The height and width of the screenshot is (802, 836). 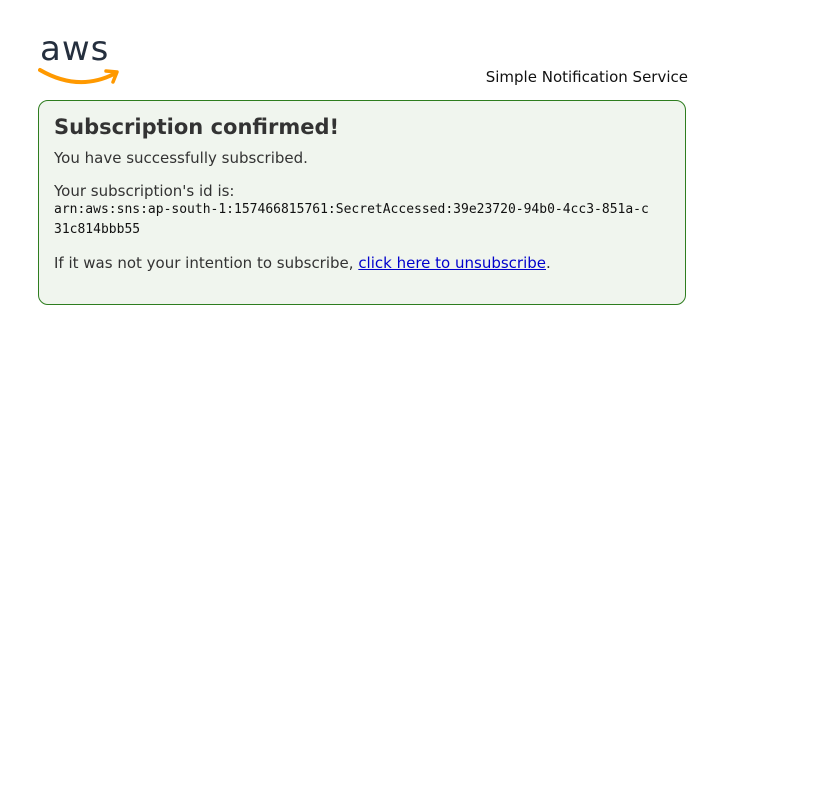 I want to click on subscription-id-label: Your subscription's id is:, so click(x=144, y=191).